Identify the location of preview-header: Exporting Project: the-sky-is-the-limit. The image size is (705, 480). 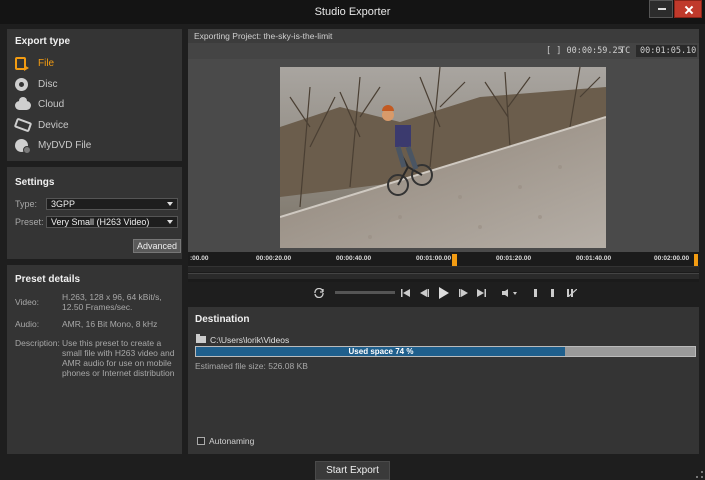
(443, 36).